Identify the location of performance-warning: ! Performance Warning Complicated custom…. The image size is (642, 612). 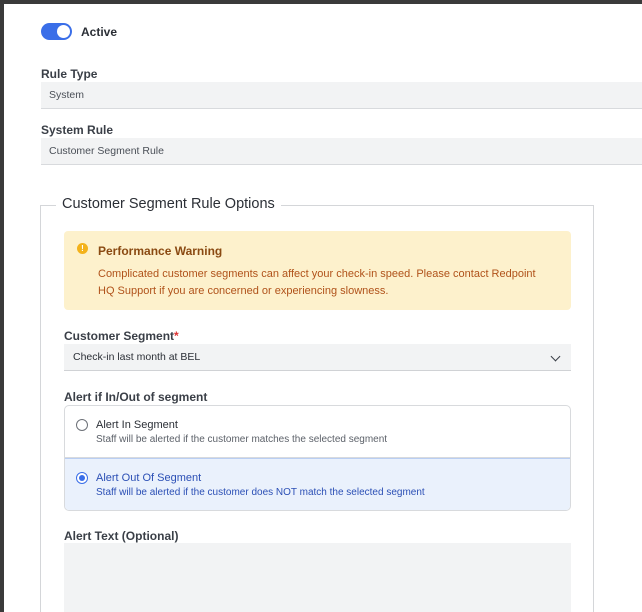
(317, 270).